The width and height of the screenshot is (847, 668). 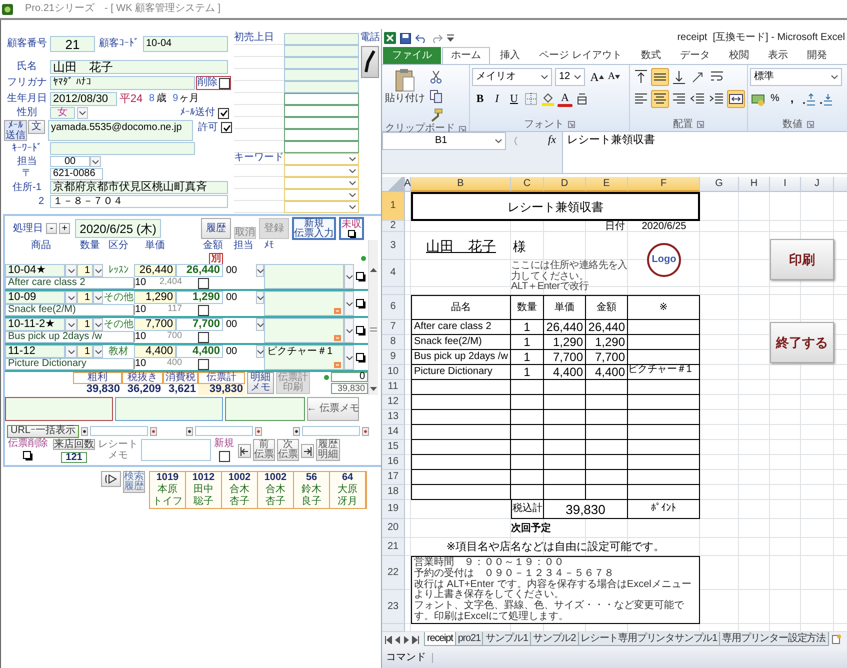 I want to click on date-field: 2020/6/25 (木), so click(x=118, y=228).